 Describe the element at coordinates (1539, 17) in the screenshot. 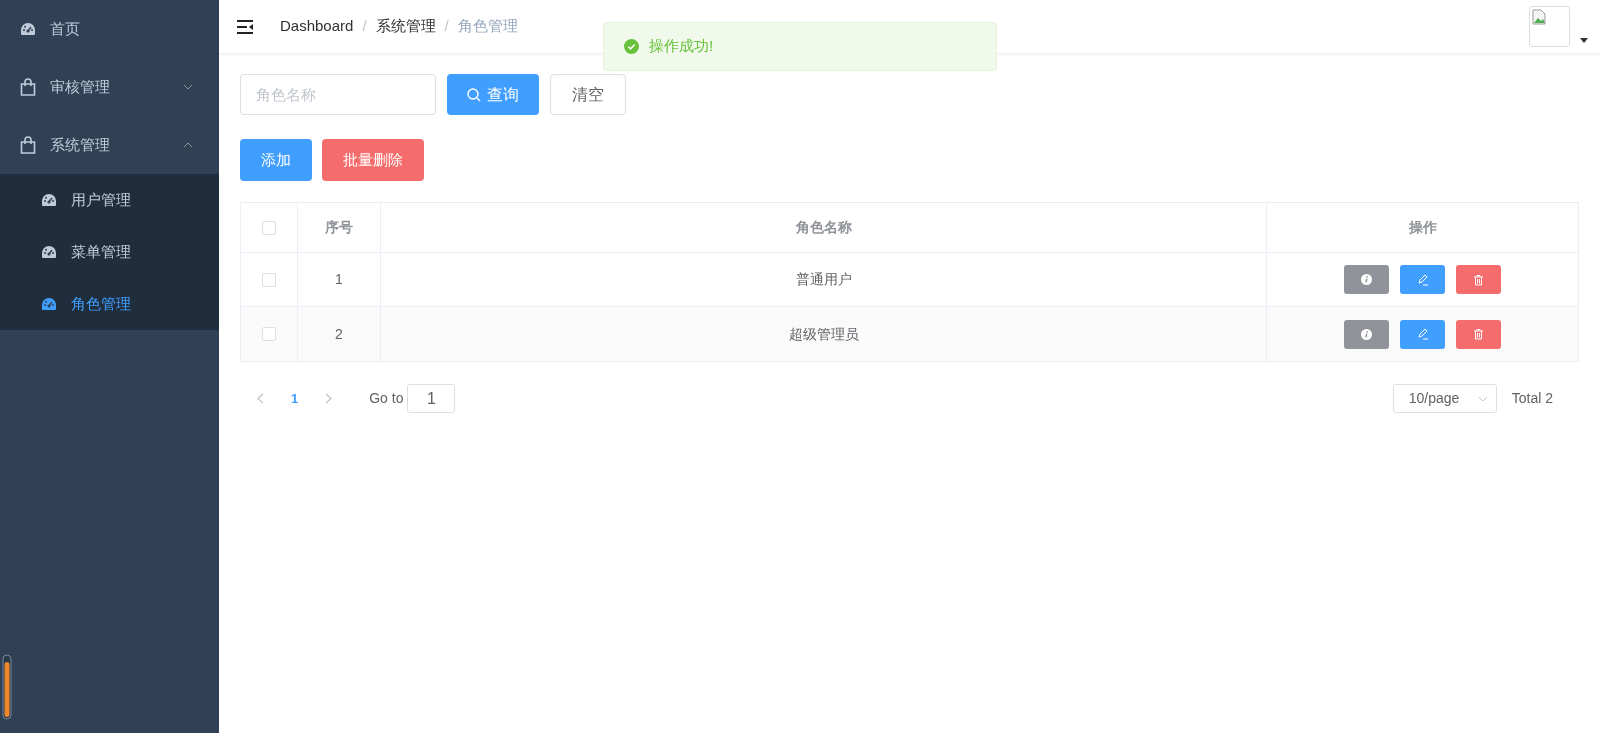

I see `broken-image-icon` at that location.